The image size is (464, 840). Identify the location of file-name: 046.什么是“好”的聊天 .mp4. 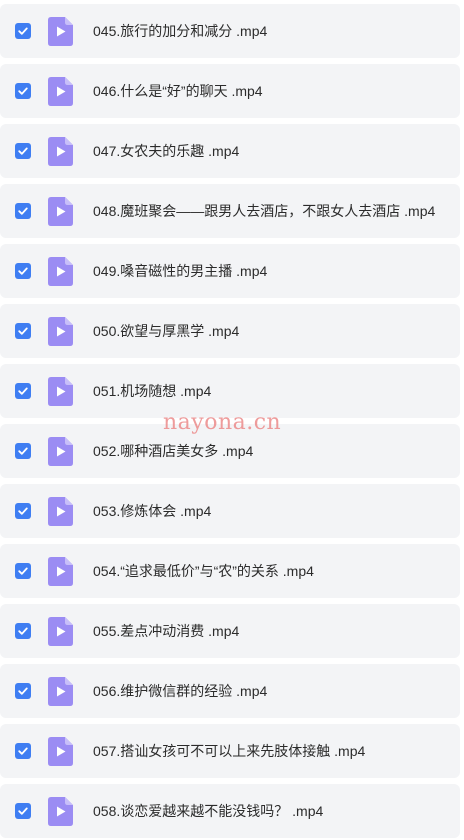
(178, 91).